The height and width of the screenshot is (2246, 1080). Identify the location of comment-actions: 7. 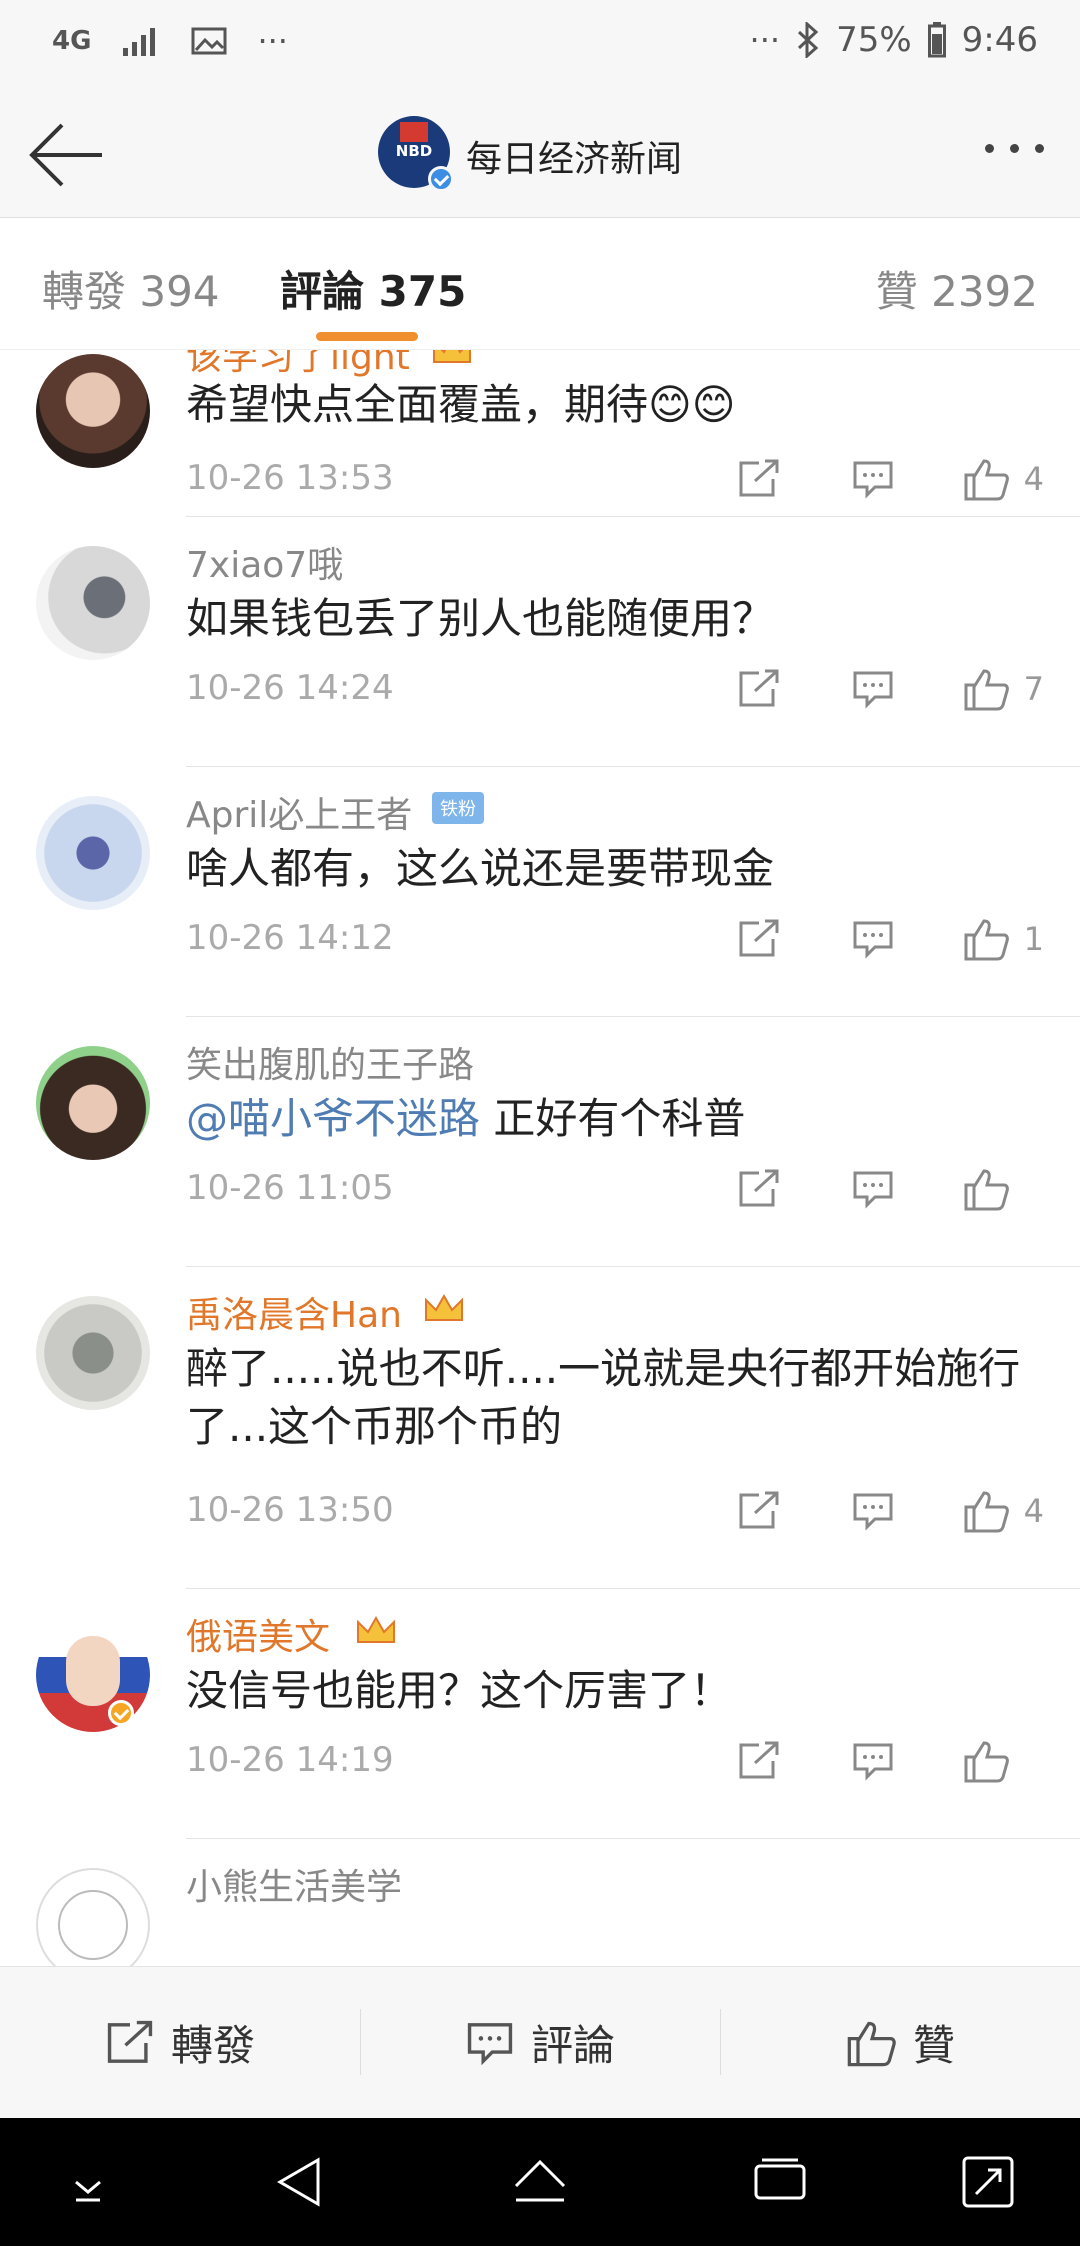
(873, 689).